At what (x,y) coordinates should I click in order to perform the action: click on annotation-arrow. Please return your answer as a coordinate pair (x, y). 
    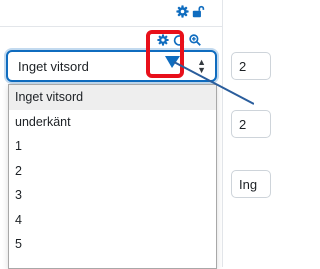
    Looking at the image, I should click on (209, 80).